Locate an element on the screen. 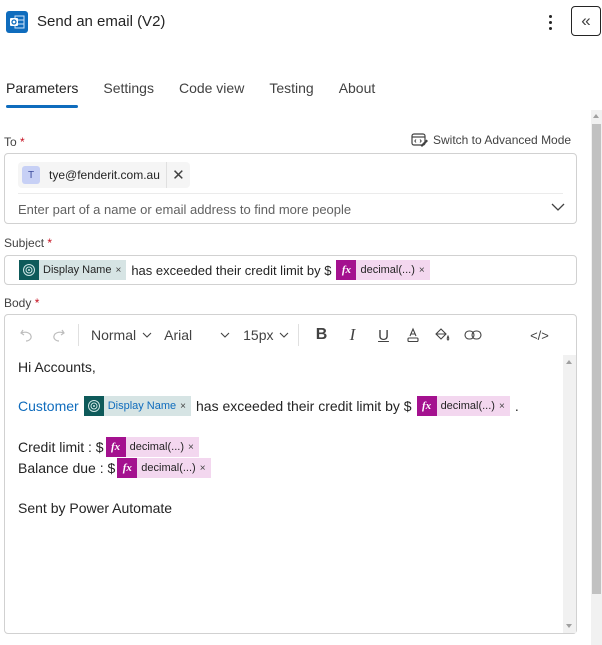  panel-scrollbar is located at coordinates (596, 377).